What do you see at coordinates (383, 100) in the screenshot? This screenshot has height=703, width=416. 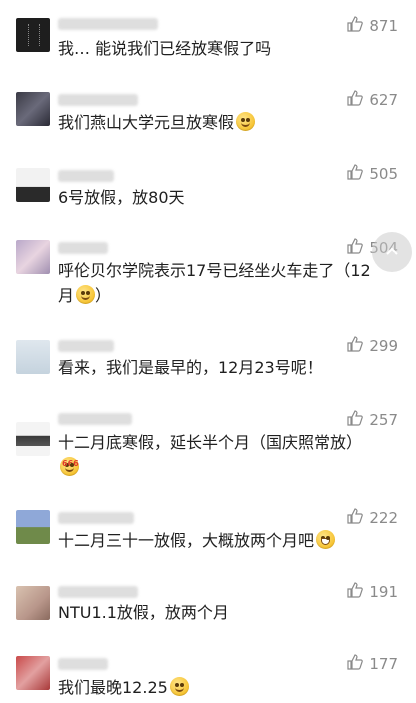 I see `like-count: 627` at bounding box center [383, 100].